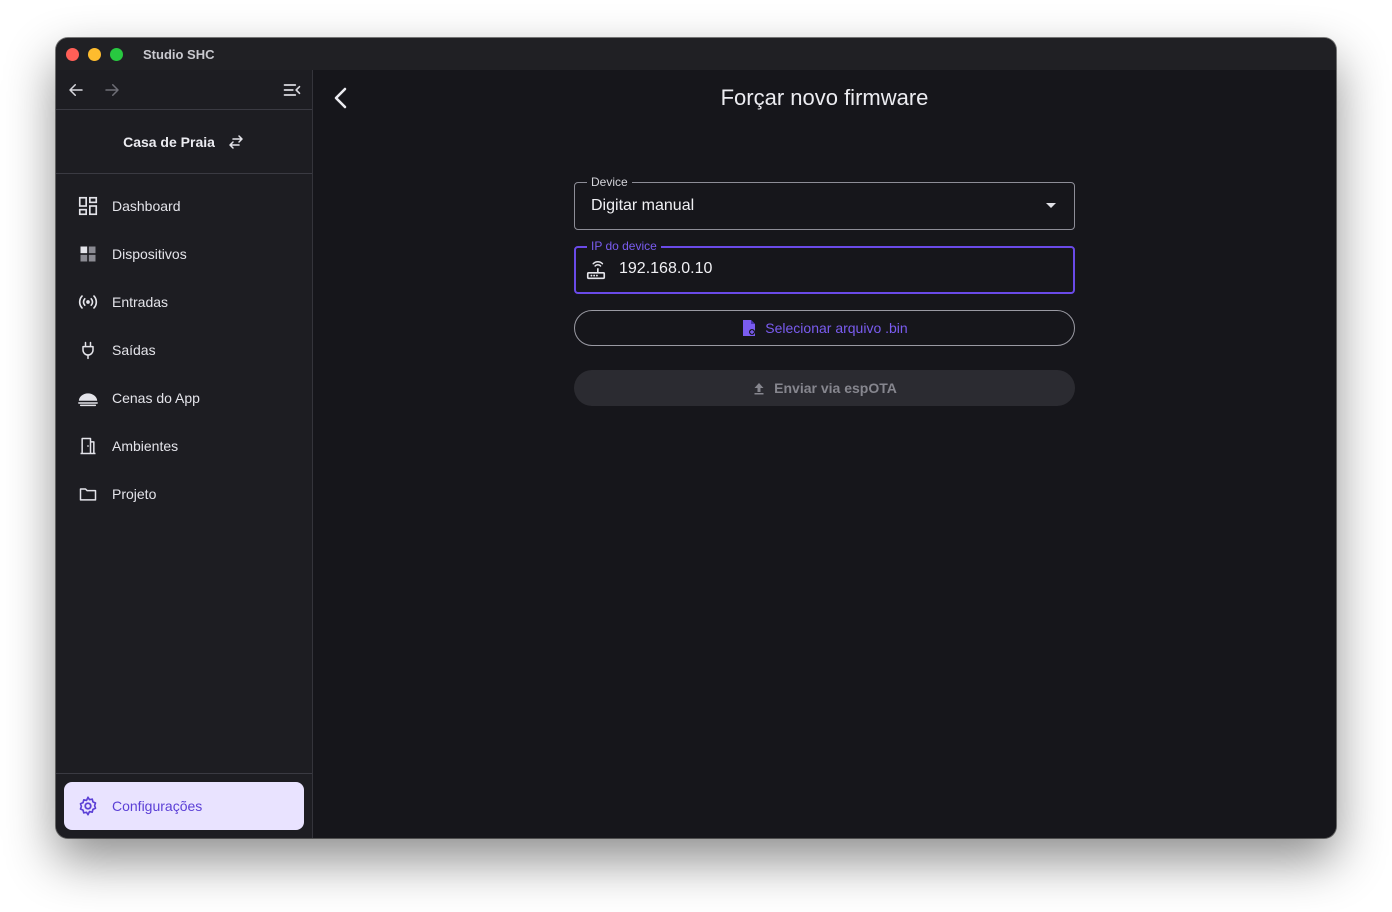  I want to click on window-controls, so click(94, 54).